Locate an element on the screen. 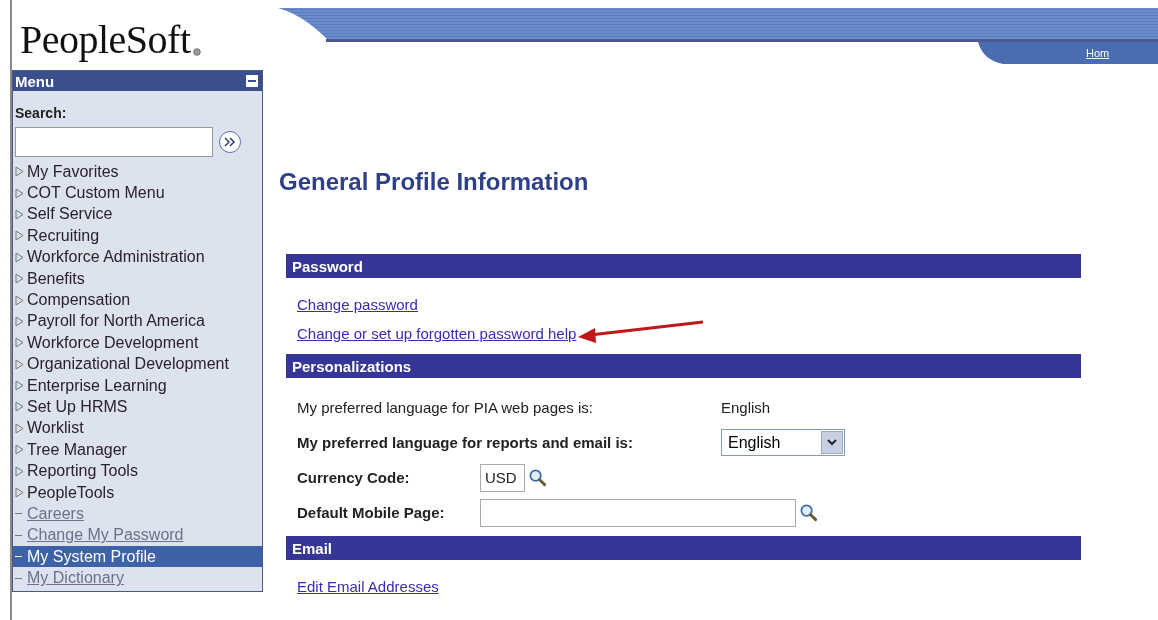 The width and height of the screenshot is (1158, 620). menu-item: Recruiting is located at coordinates (137, 236).